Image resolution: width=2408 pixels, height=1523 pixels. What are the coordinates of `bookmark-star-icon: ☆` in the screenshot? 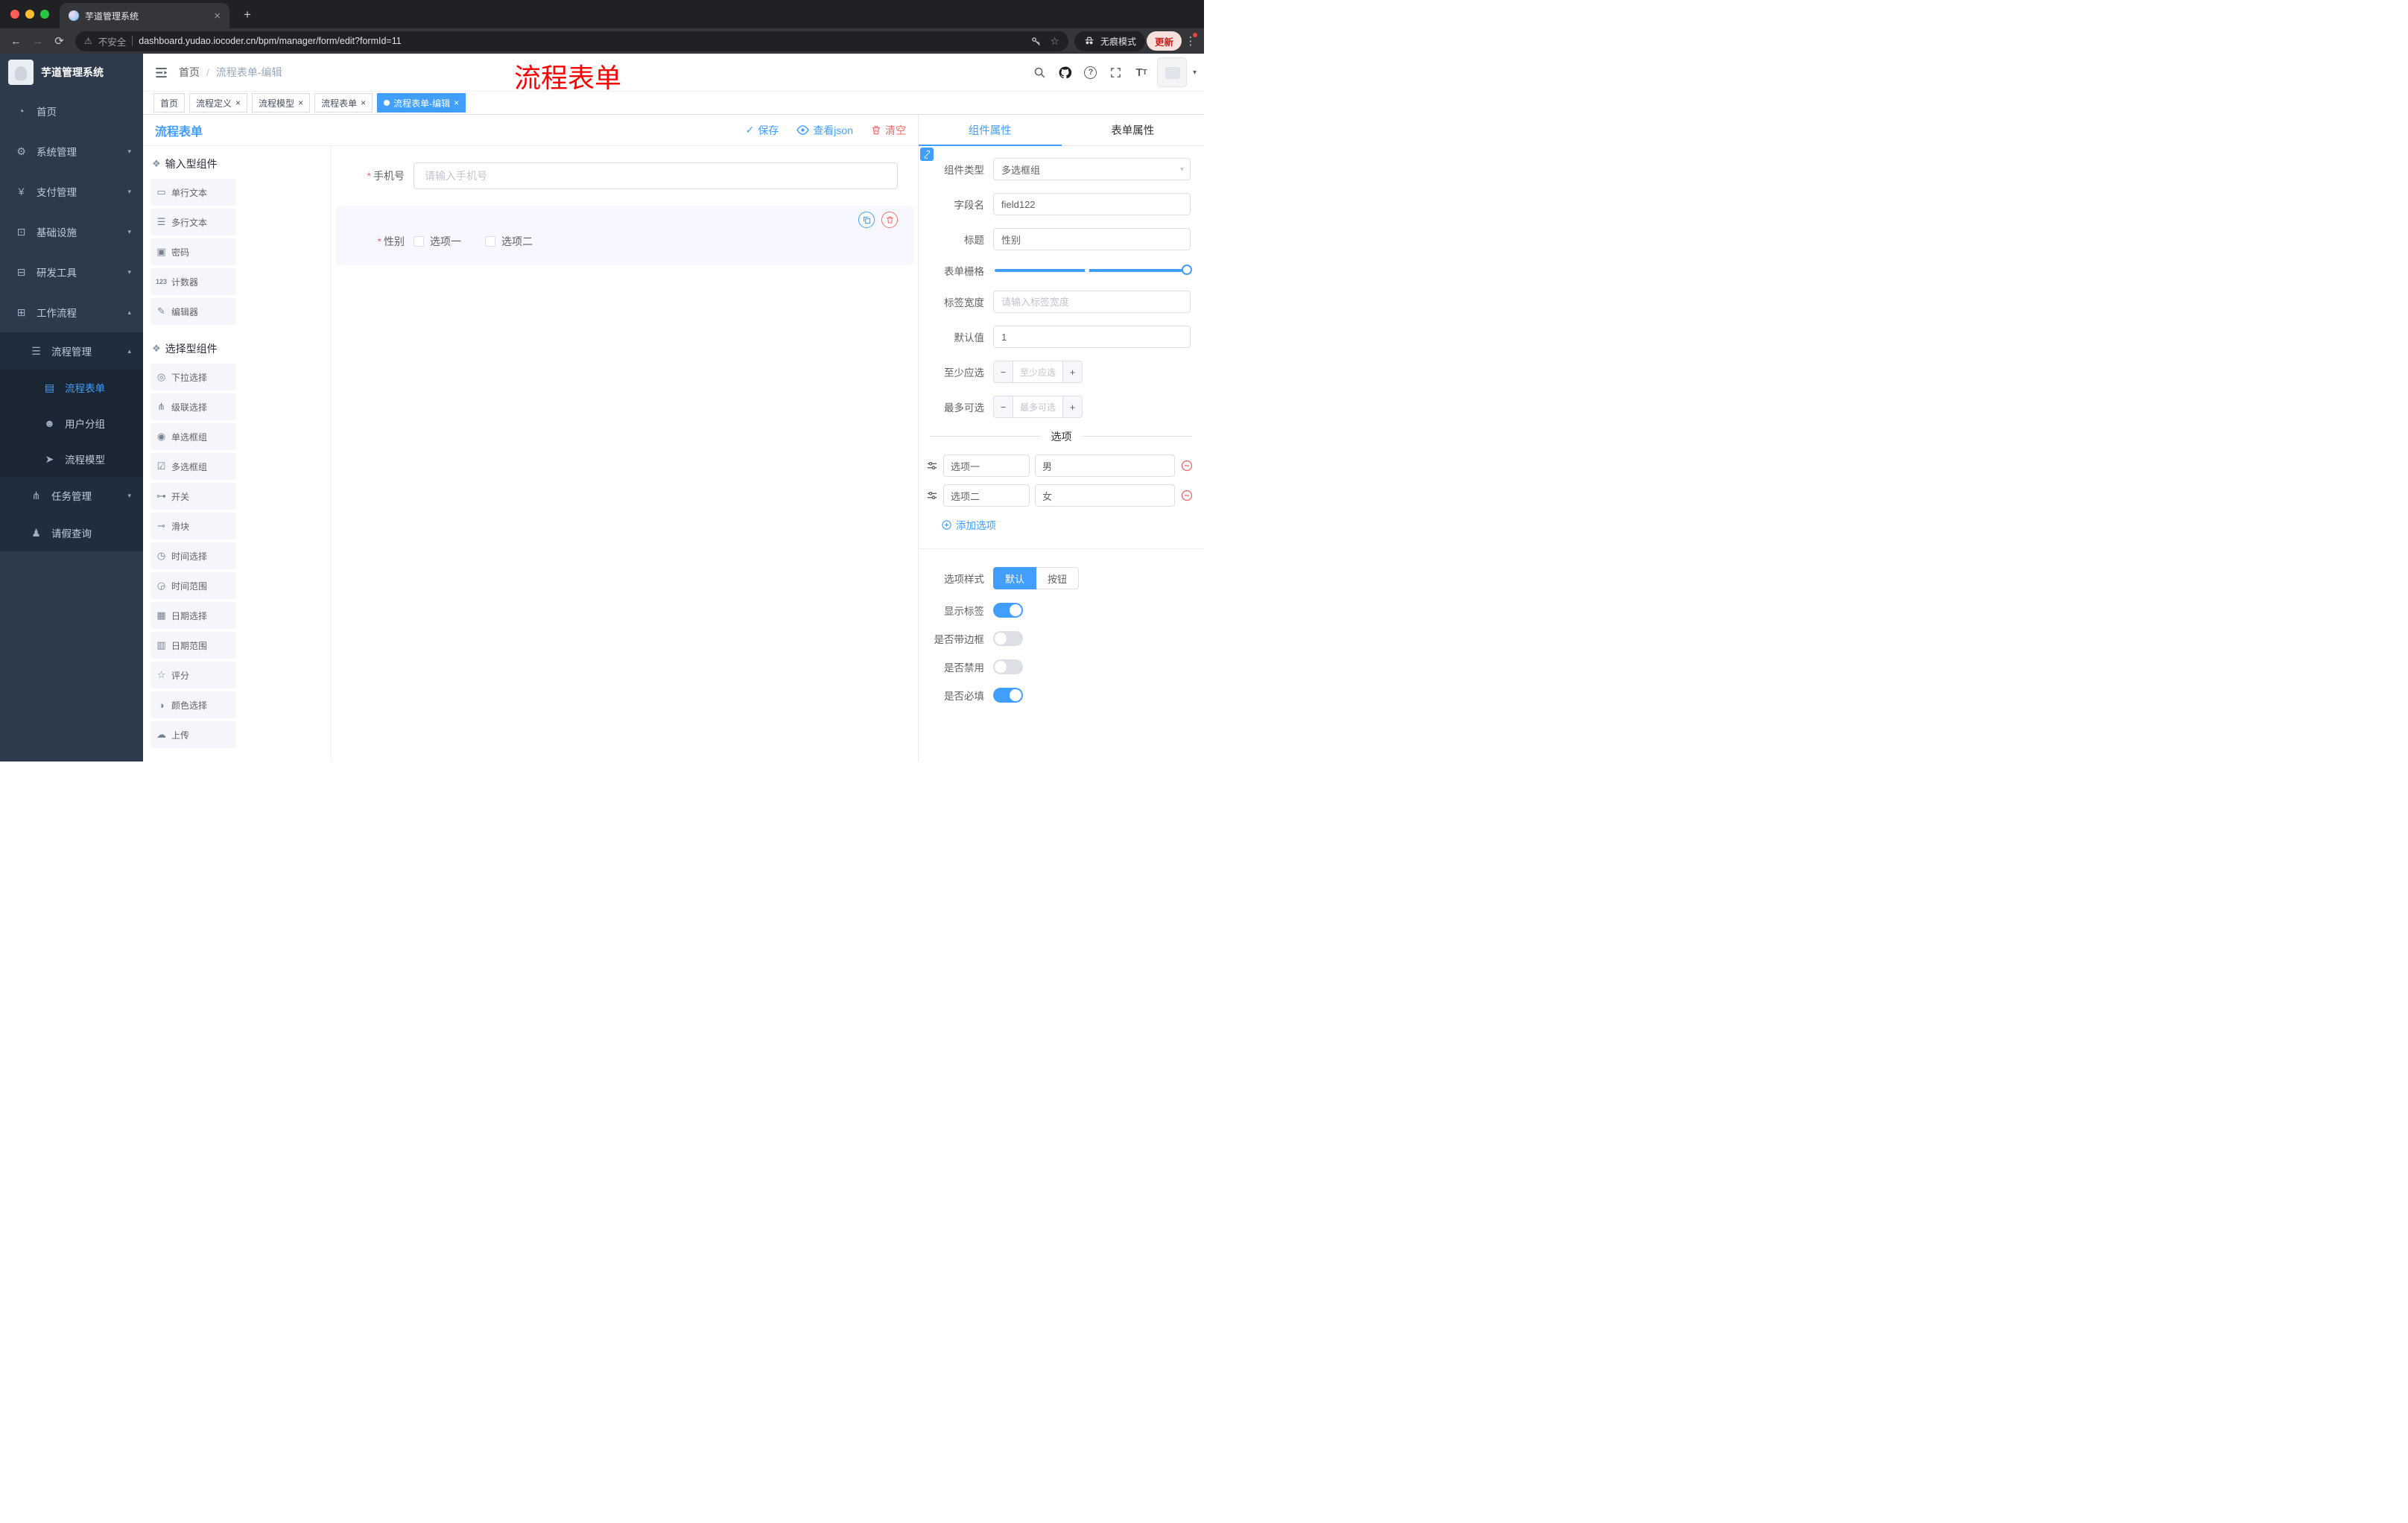 It's located at (1054, 41).